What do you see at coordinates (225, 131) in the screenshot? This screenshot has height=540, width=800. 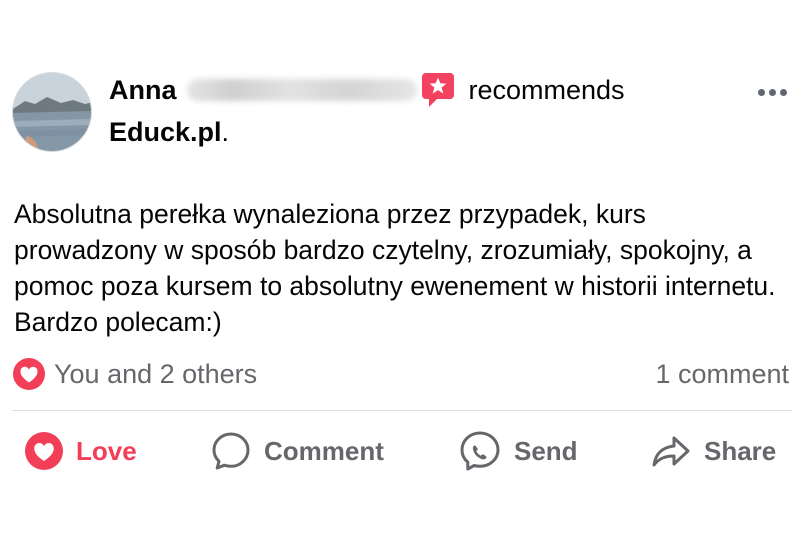 I see `page-name-suffix: .` at bounding box center [225, 131].